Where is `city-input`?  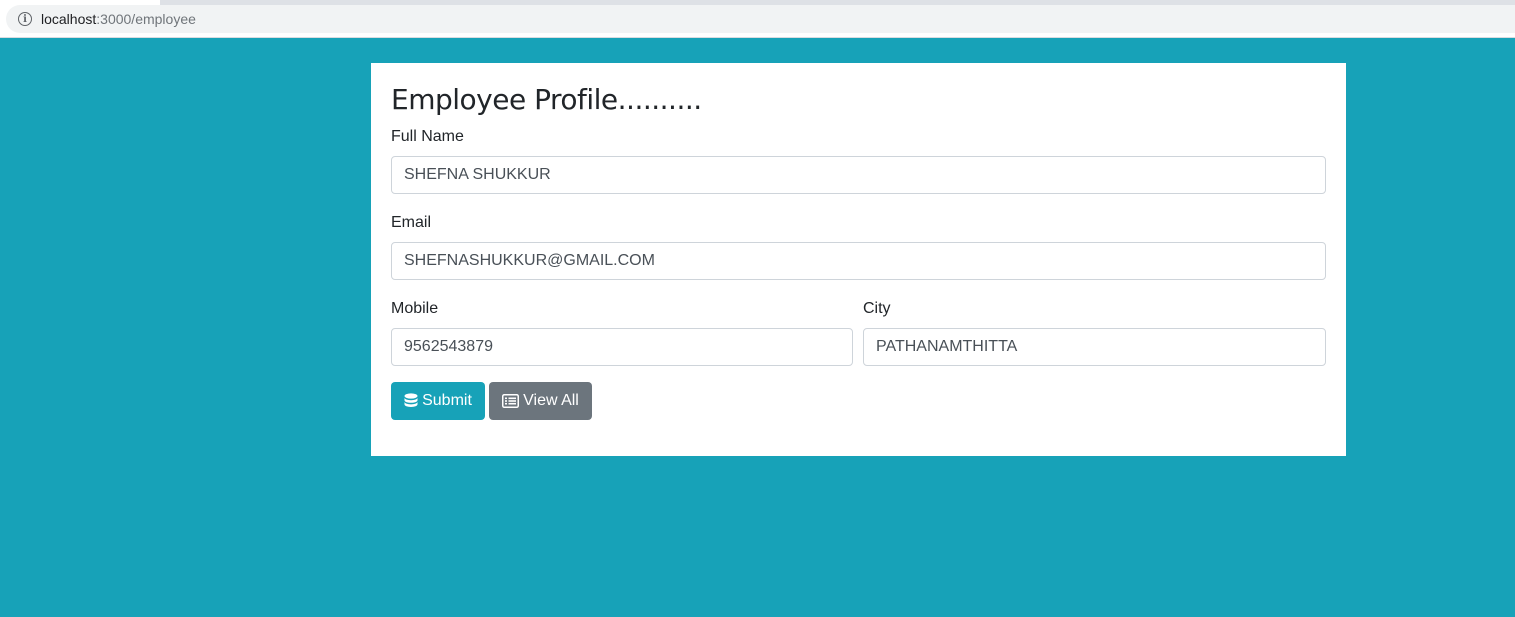 city-input is located at coordinates (1094, 347).